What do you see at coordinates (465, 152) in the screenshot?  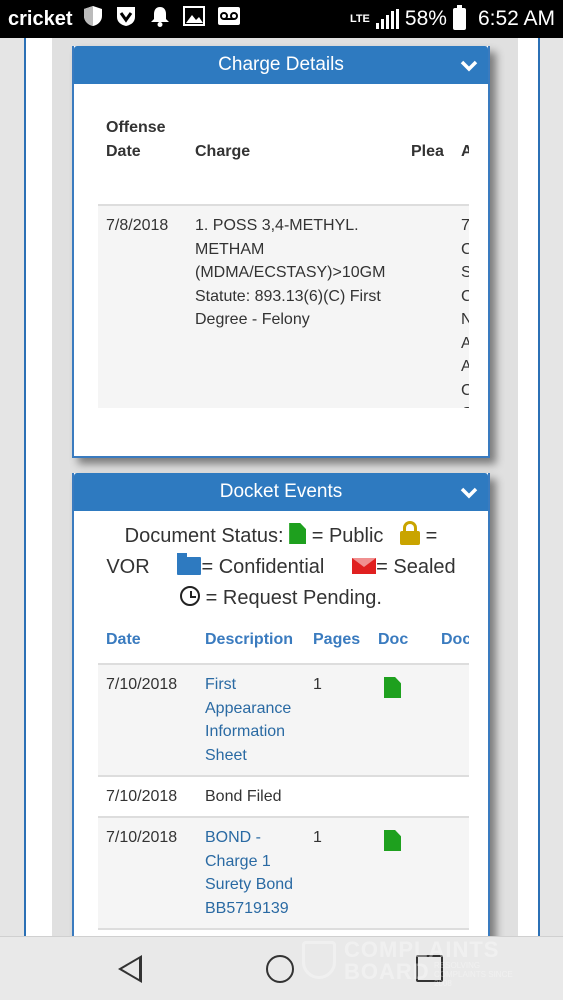 I see `next-column-header: A` at bounding box center [465, 152].